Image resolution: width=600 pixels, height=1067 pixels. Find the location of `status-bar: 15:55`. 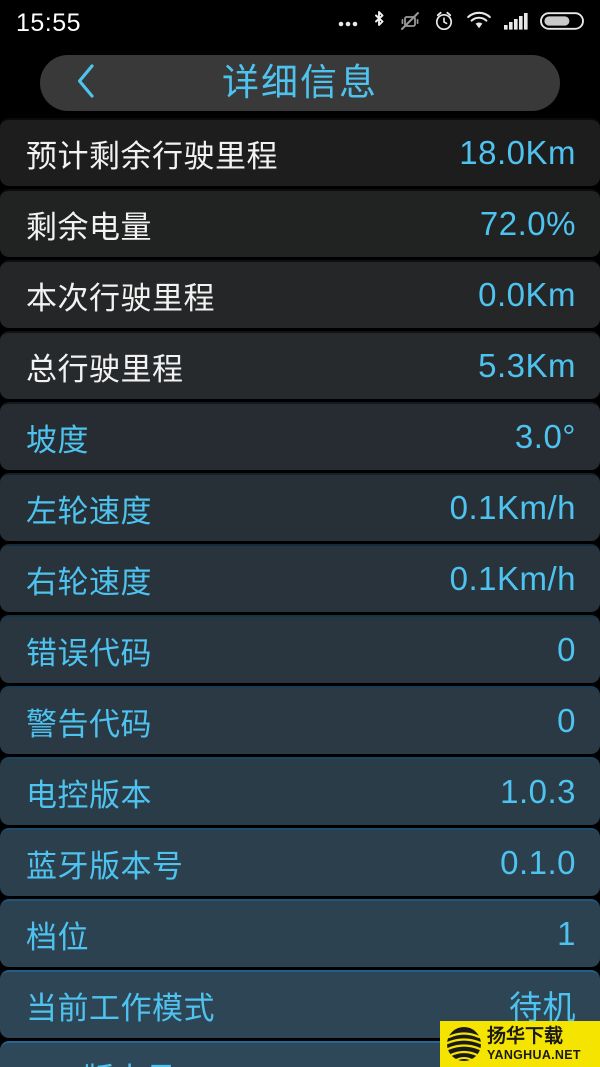

status-bar: 15:55 is located at coordinates (300, 23).